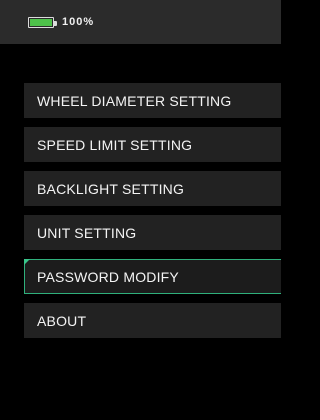 The width and height of the screenshot is (320, 420). I want to click on menu-item-about: ABOUT, so click(152, 320).